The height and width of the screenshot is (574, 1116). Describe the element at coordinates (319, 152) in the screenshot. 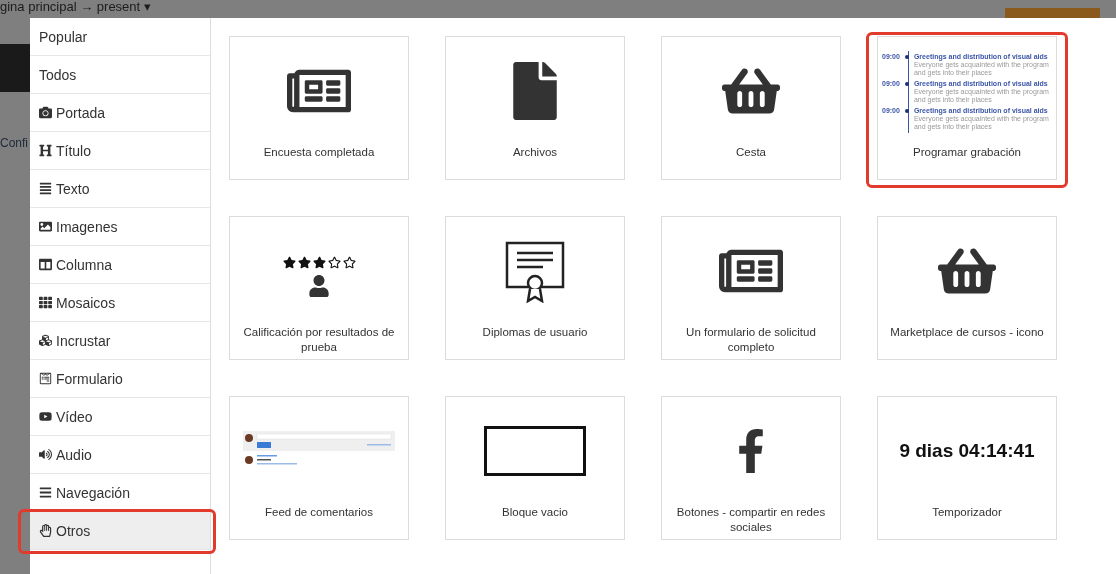

I see `tile-label: Encuesta completada` at that location.